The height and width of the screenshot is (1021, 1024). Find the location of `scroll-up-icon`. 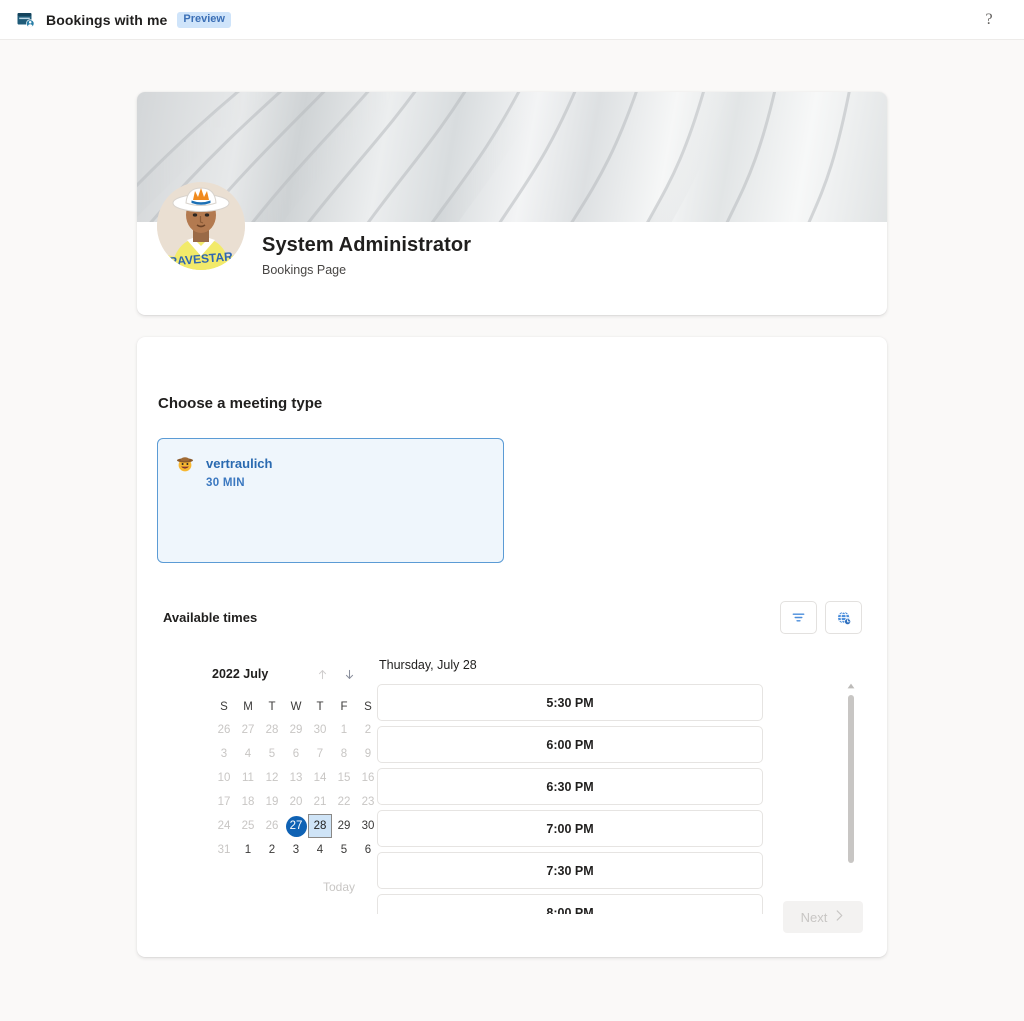

scroll-up-icon is located at coordinates (851, 686).